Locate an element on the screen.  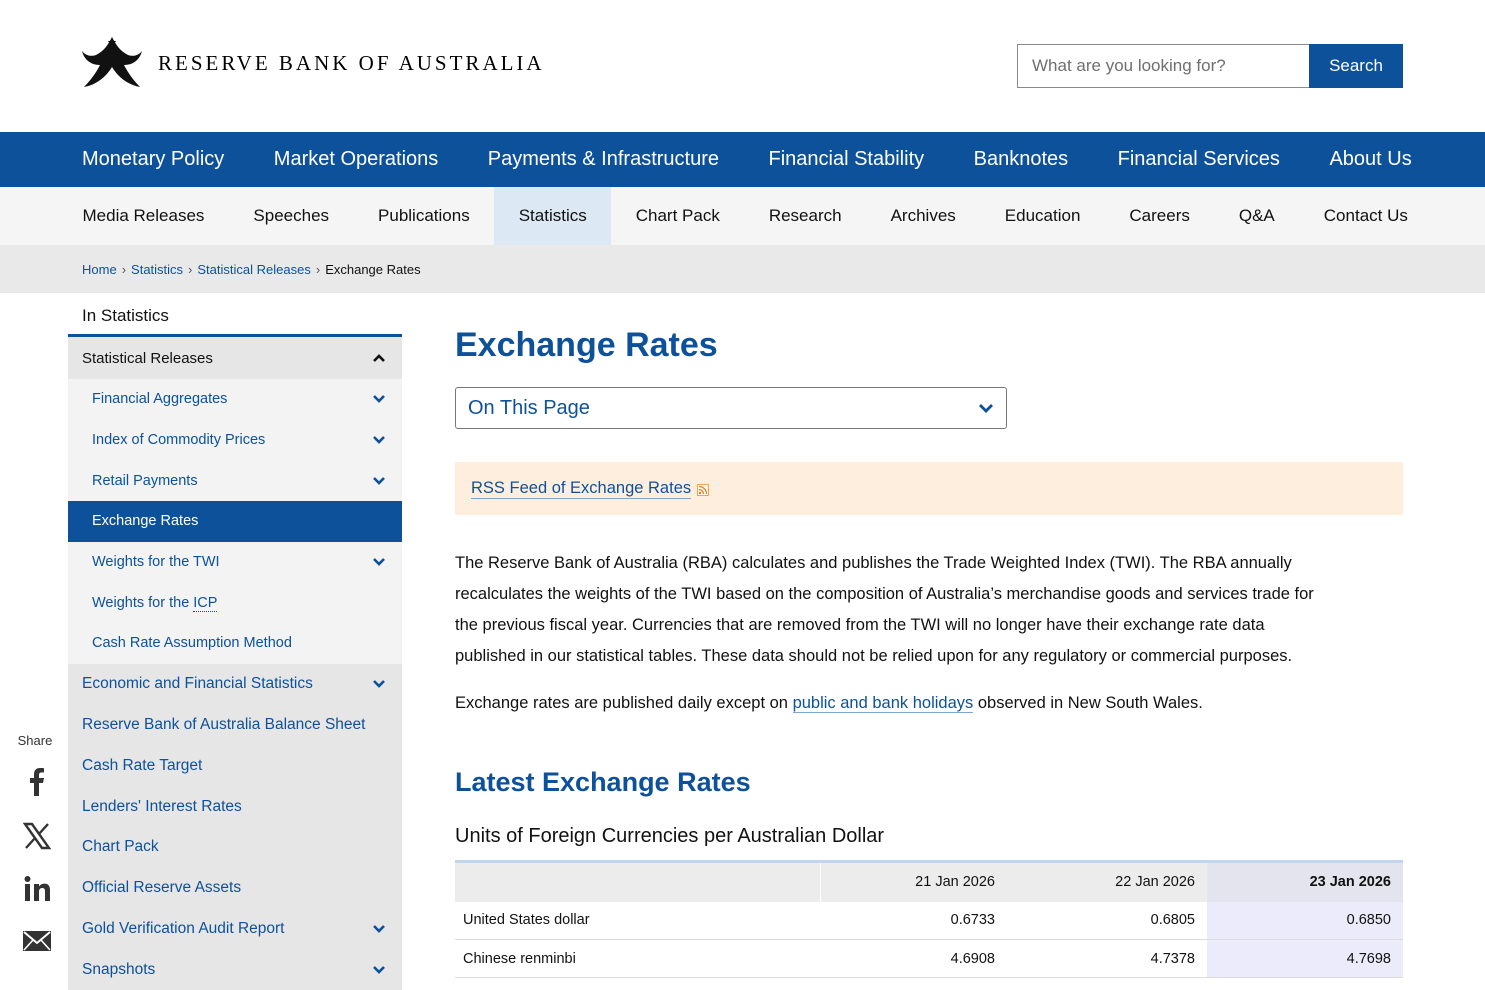
label-prefix: Weights for the is located at coordinates (143, 602).